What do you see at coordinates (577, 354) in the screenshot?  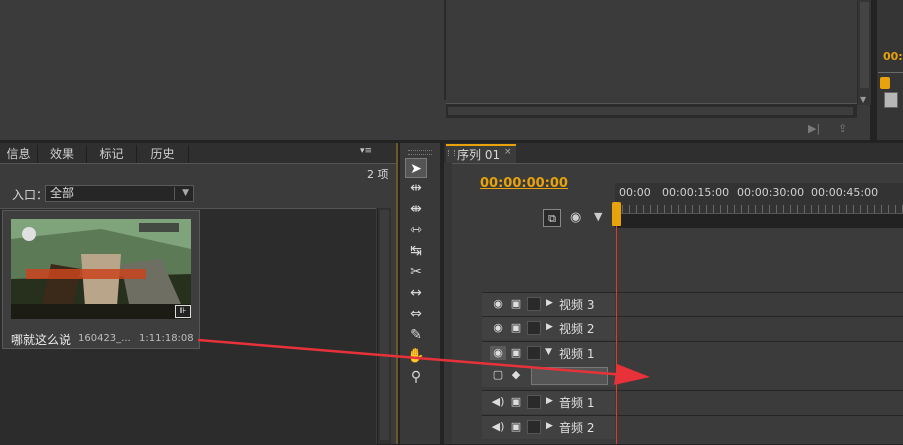 I see `track-label: 视频 1` at bounding box center [577, 354].